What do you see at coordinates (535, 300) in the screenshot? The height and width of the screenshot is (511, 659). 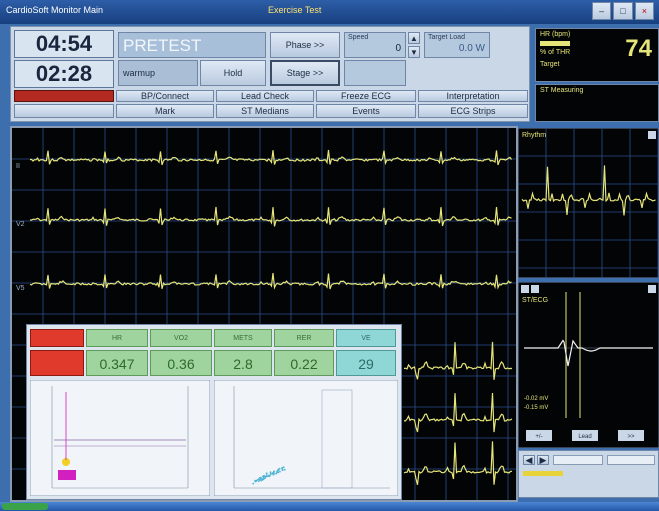 I see `median-label: ST/ECG` at bounding box center [535, 300].